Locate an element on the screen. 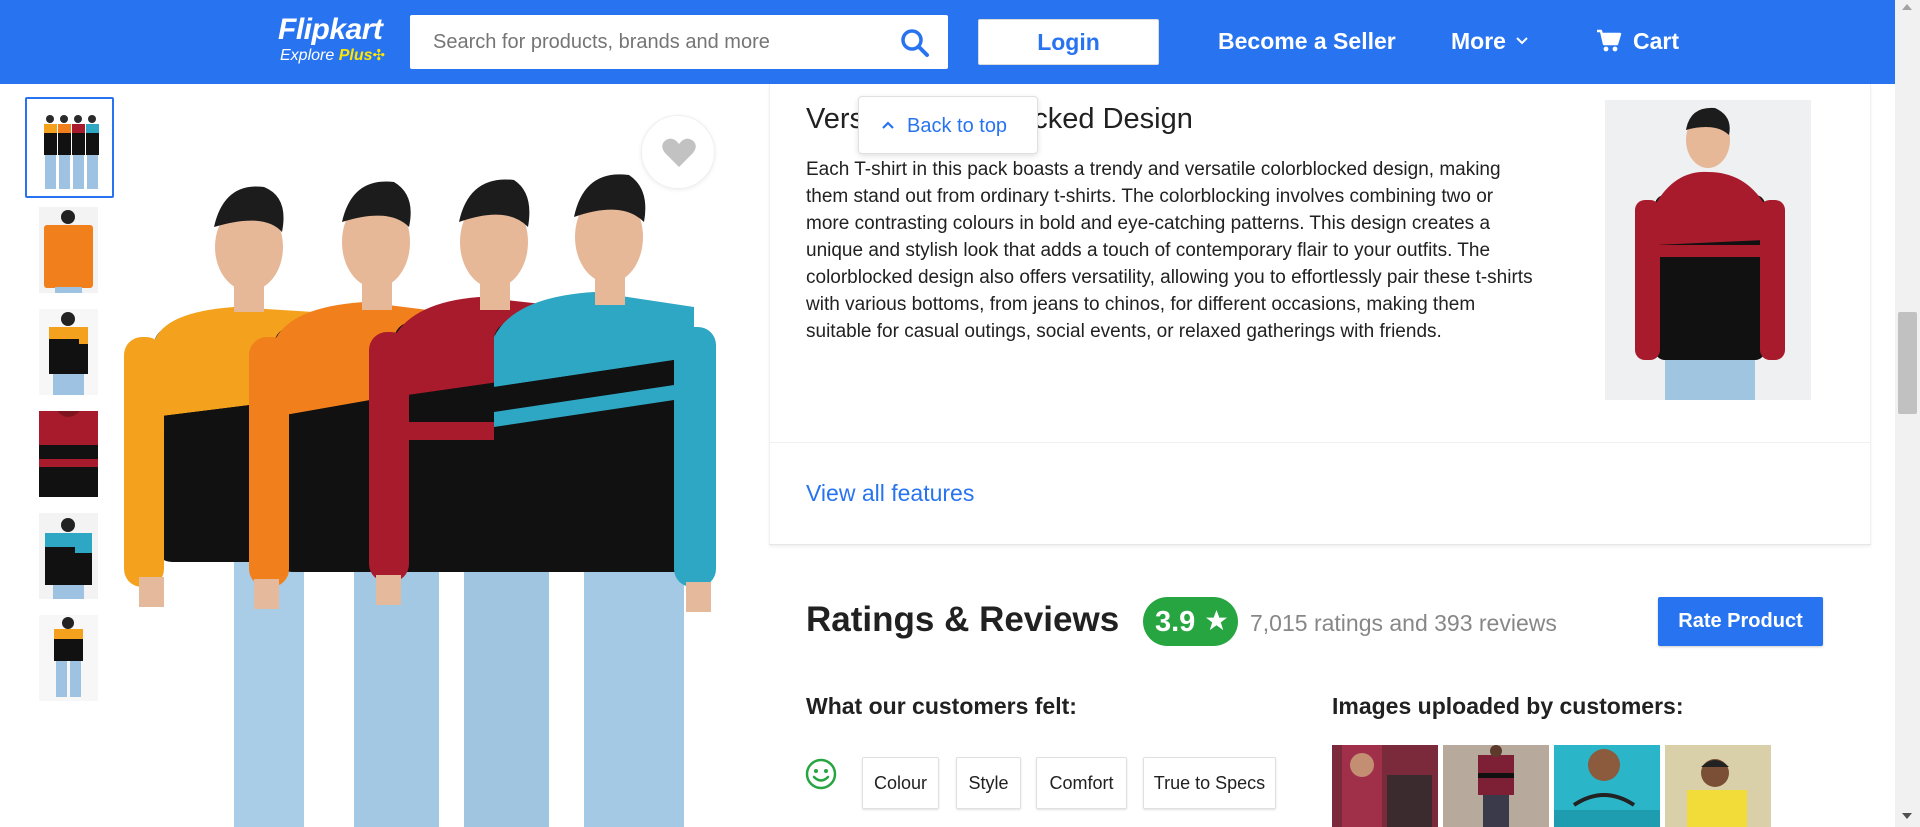 Image resolution: width=1920 pixels, height=827 pixels. rating-count: 7,015 ratings and 393 reviews is located at coordinates (1403, 623).